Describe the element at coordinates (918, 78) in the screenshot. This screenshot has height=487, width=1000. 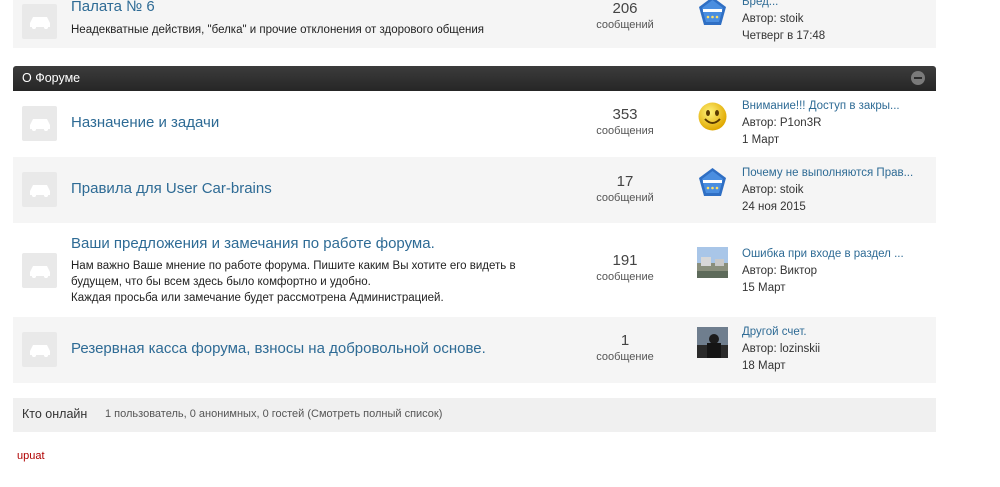
I see `minus-circle-icon` at that location.